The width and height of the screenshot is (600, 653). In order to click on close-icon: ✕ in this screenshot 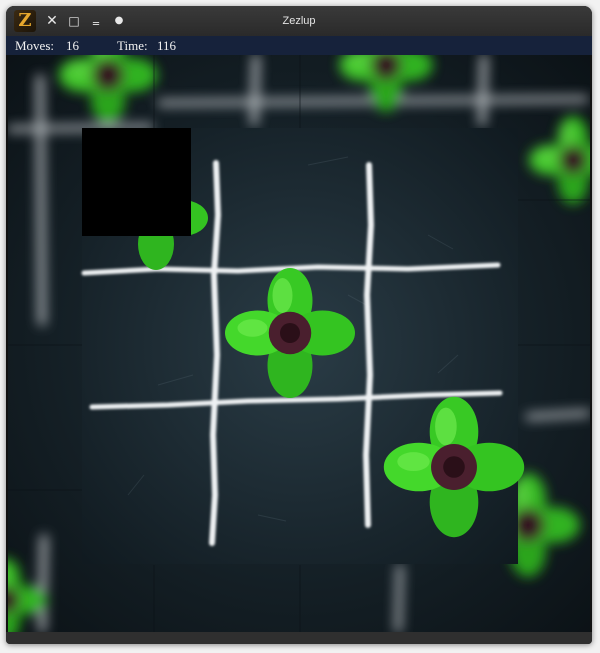, I will do `click(52, 21)`.